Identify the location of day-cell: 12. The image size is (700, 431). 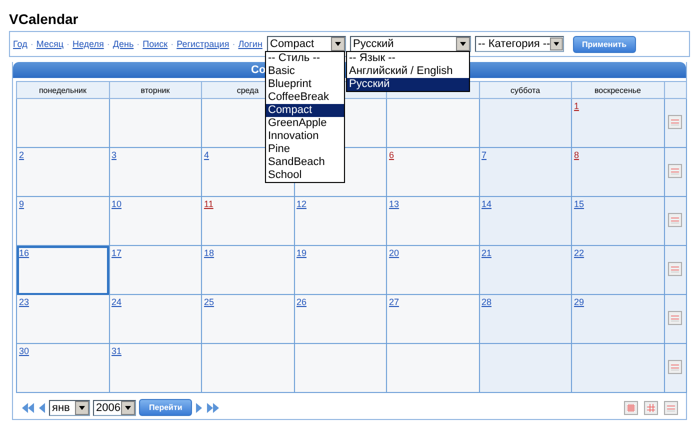
(340, 221).